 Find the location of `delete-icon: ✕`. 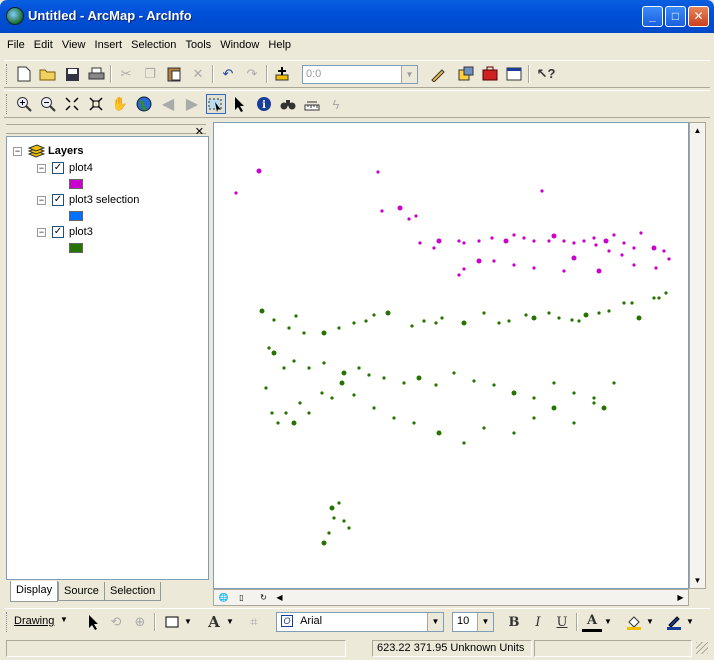

delete-icon: ✕ is located at coordinates (198, 74).